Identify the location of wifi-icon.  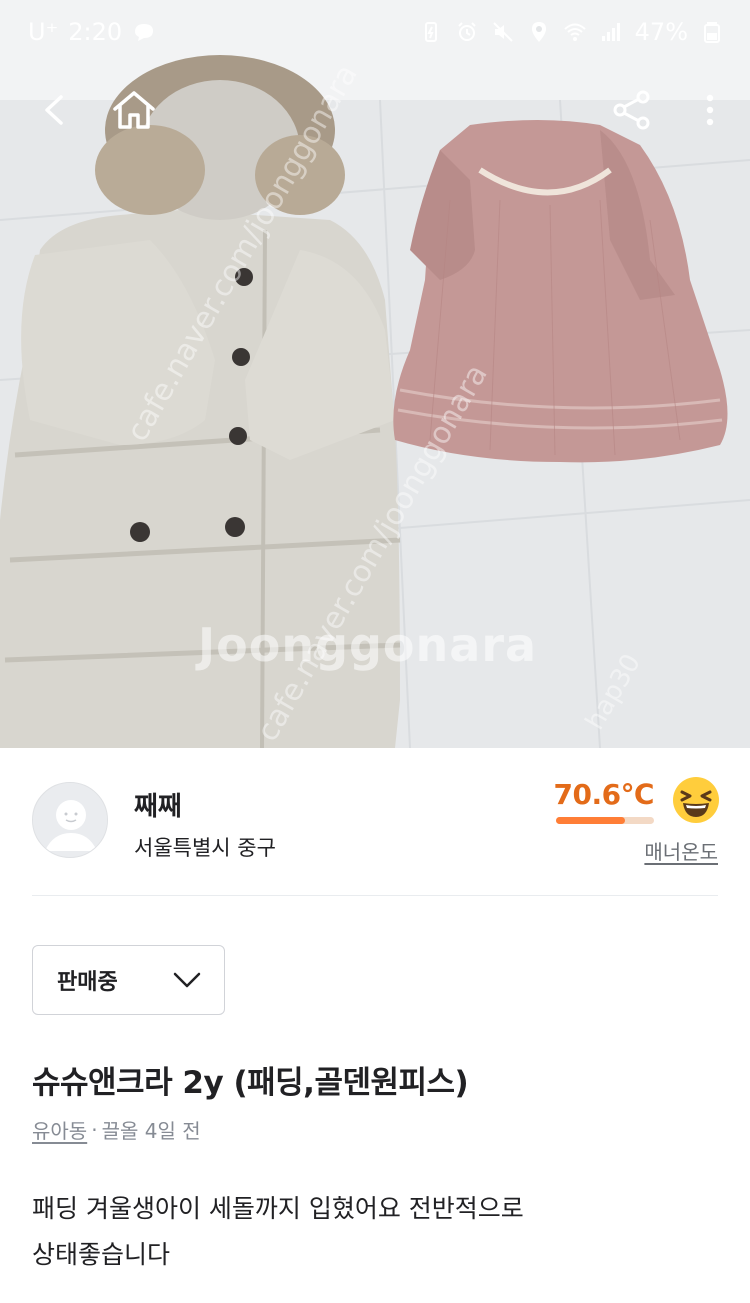
(574, 32).